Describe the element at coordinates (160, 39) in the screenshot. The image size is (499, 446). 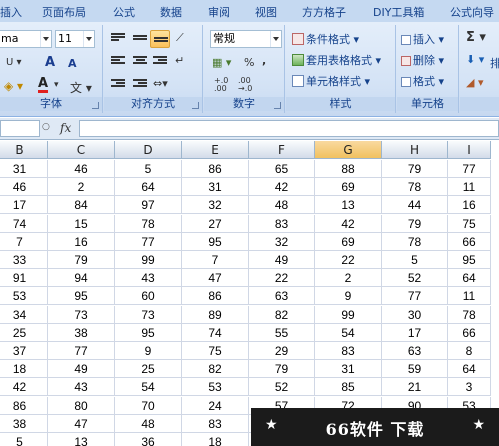
I see `align-bottom-icon` at that location.